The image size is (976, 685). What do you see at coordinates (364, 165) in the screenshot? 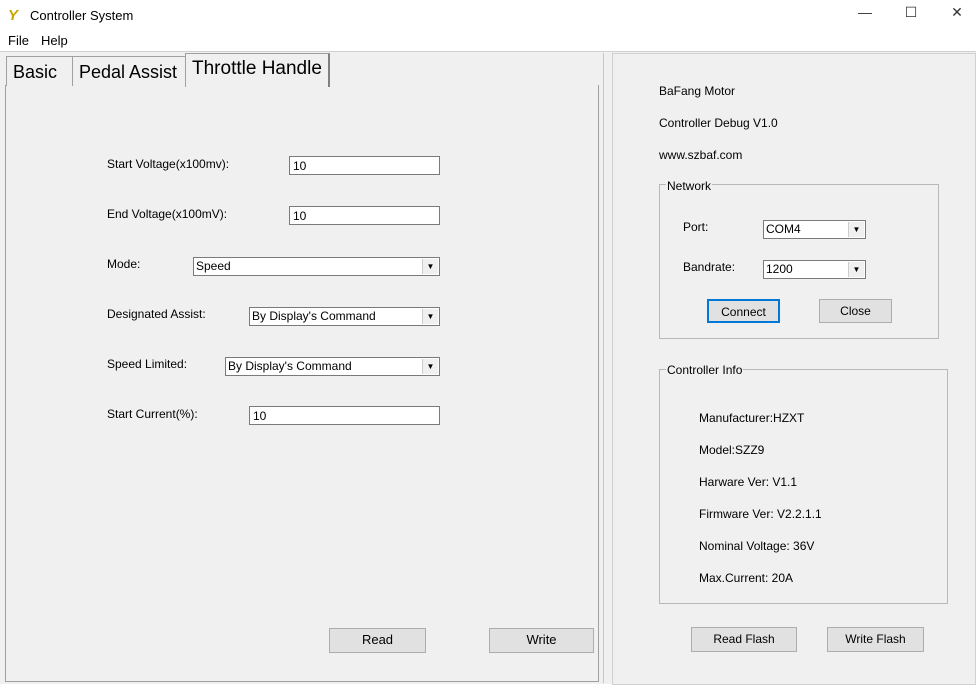
I see `start-voltage-input: 10` at bounding box center [364, 165].